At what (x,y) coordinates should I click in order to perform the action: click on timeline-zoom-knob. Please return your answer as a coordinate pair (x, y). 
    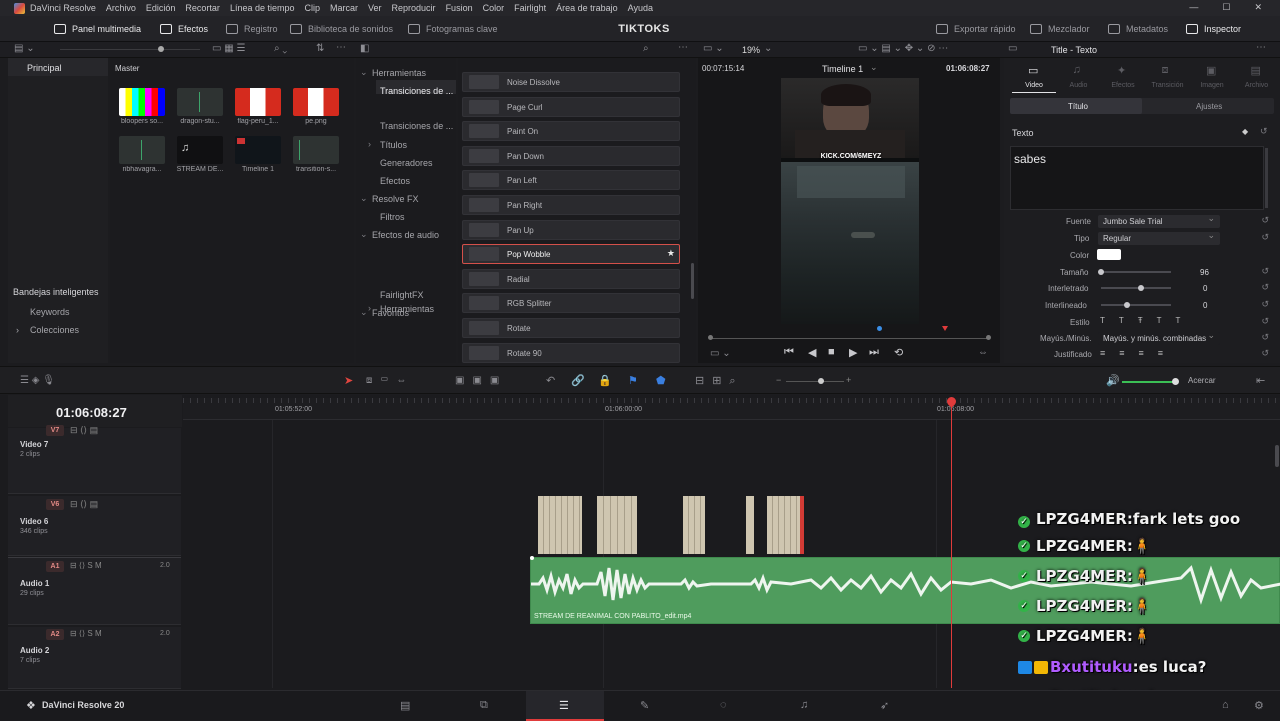
    Looking at the image, I should click on (821, 381).